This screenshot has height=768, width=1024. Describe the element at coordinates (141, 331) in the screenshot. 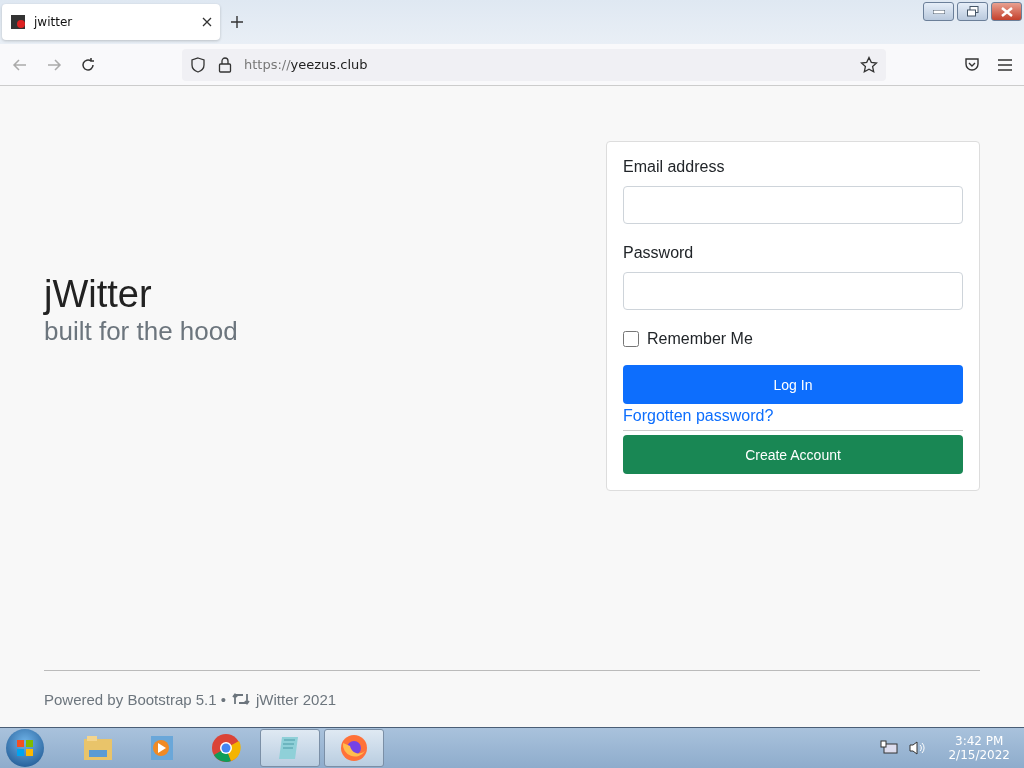

I see `site-tagline: built for the hood` at that location.